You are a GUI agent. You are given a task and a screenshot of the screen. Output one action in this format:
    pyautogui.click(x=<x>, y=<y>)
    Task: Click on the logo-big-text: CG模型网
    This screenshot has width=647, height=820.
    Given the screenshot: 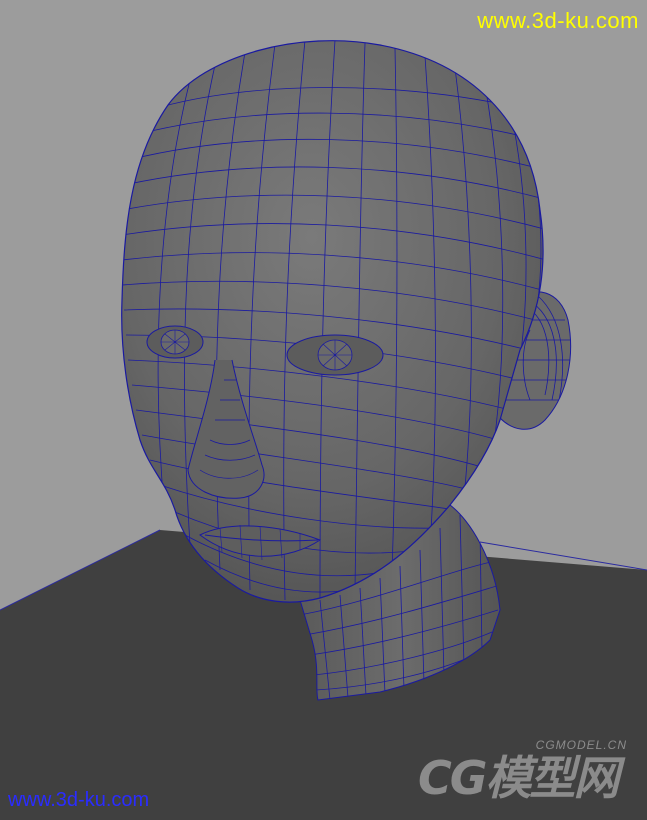 What is the action you would take?
    pyautogui.click(x=519, y=778)
    